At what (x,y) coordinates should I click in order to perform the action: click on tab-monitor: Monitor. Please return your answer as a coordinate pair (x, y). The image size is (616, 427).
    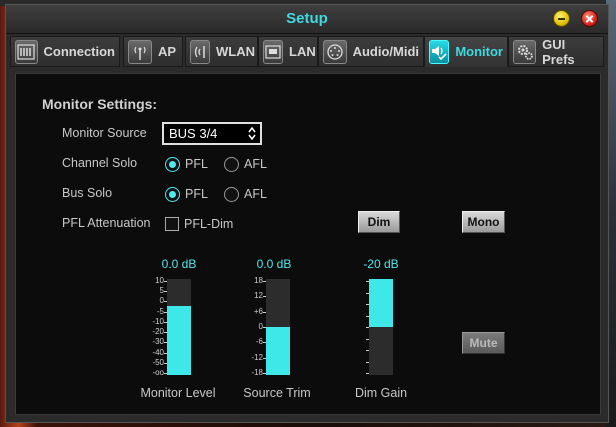
    Looking at the image, I should click on (466, 51).